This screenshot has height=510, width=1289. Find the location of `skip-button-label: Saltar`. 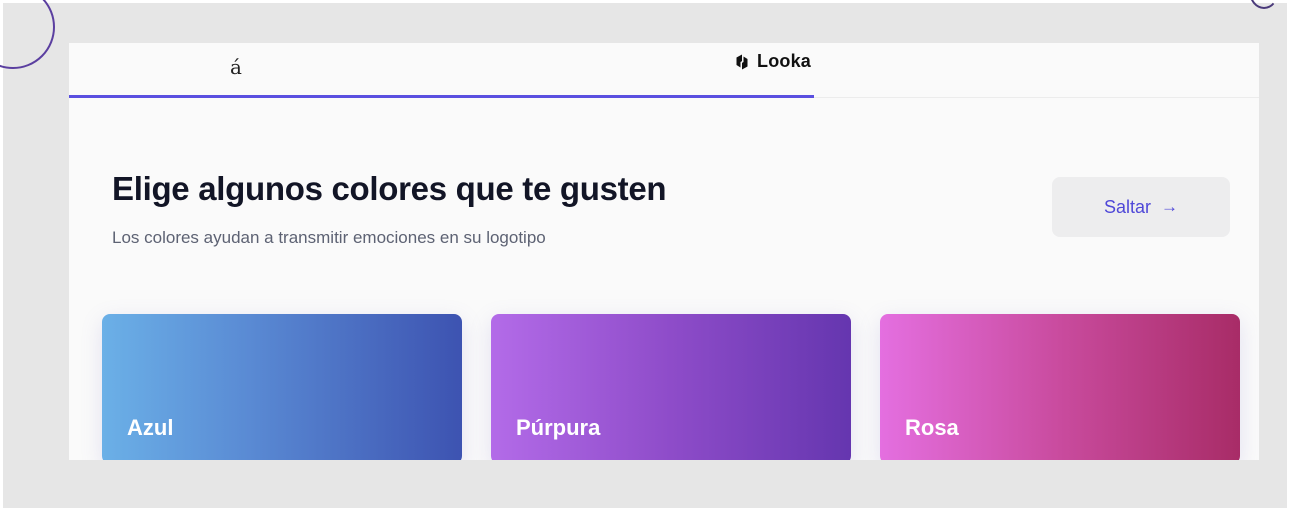

skip-button-label: Saltar is located at coordinates (1127, 206).